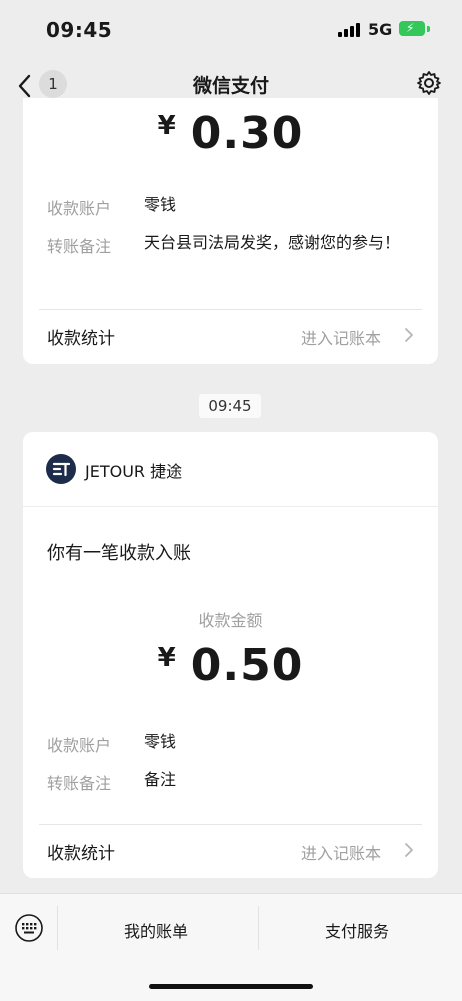 The width and height of the screenshot is (462, 1001). What do you see at coordinates (119, 553) in the screenshot?
I see `notice-text: 你有一笔收款入账` at bounding box center [119, 553].